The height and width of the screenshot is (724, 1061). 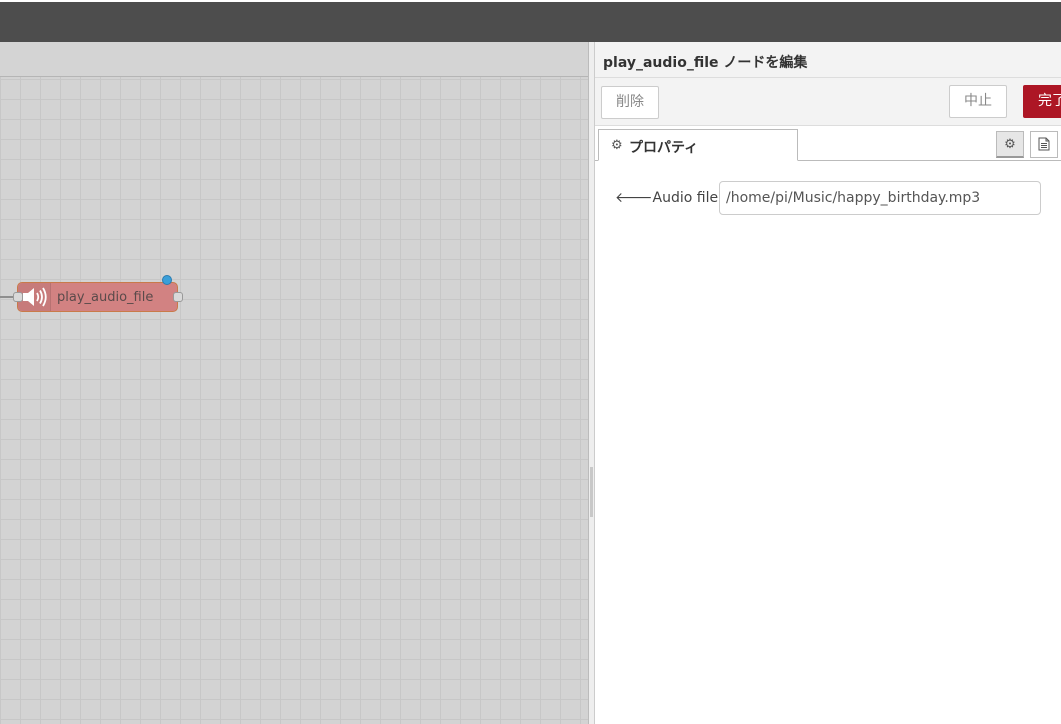 I want to click on cancel-button: 中止, so click(x=978, y=101).